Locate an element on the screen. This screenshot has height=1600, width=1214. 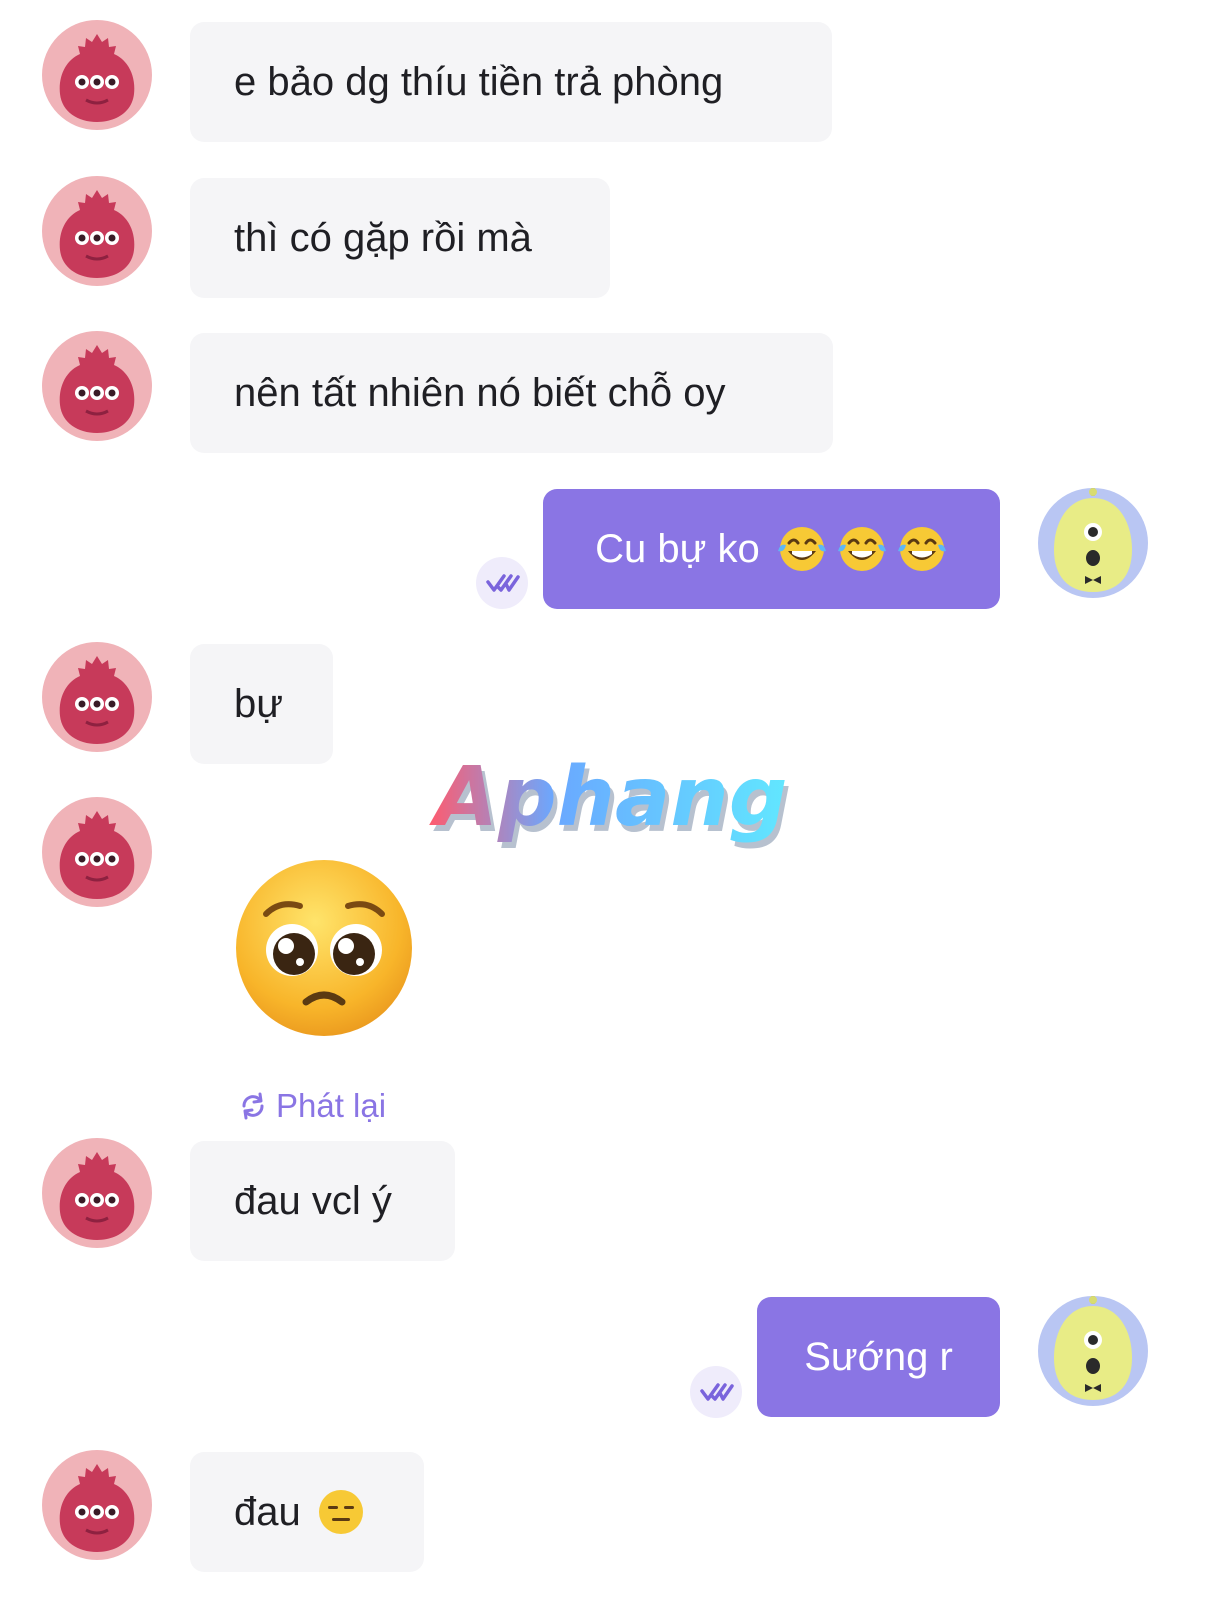
message-bubble-received: nên tất nhiên nó biết chỗ oy is located at coordinates (511, 393).